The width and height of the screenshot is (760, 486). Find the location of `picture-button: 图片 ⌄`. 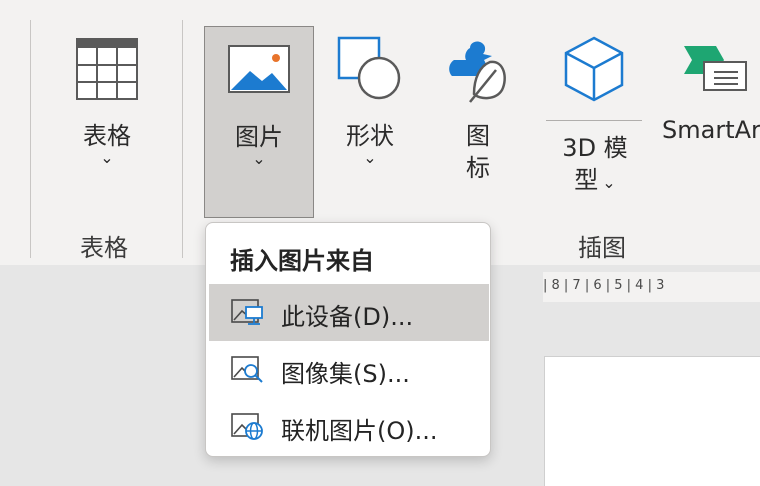

picture-button: 图片 ⌄ is located at coordinates (259, 122).